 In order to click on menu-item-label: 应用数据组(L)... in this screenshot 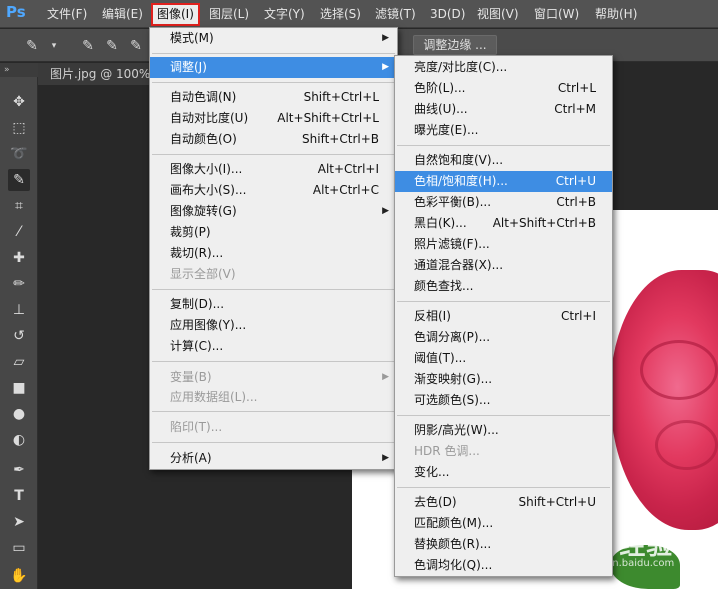, I will do `click(214, 397)`.